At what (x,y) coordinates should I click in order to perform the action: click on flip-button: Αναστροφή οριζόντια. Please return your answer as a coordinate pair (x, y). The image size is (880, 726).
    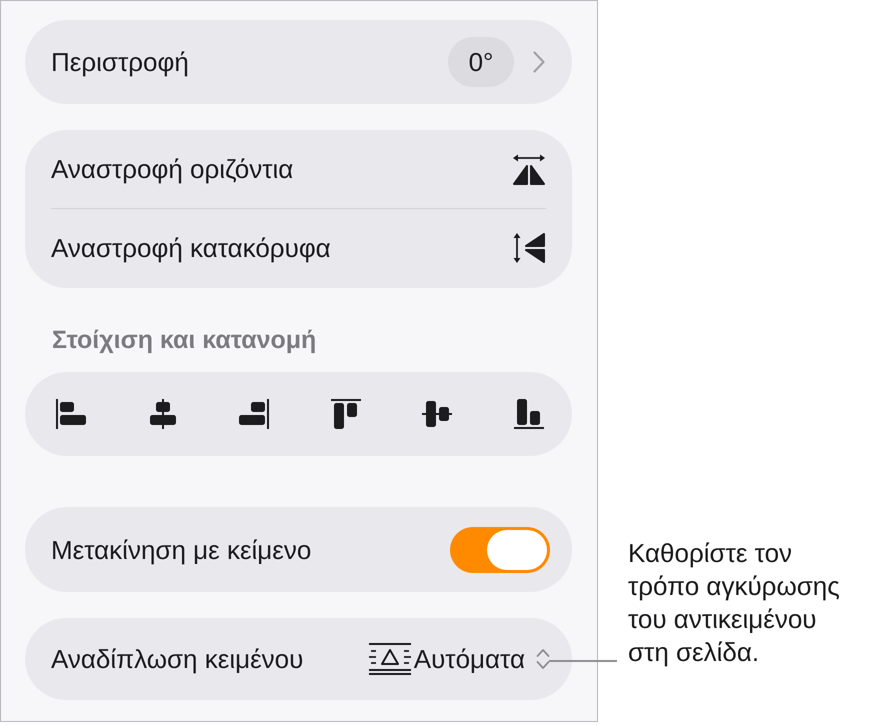
    Looking at the image, I should click on (298, 169).